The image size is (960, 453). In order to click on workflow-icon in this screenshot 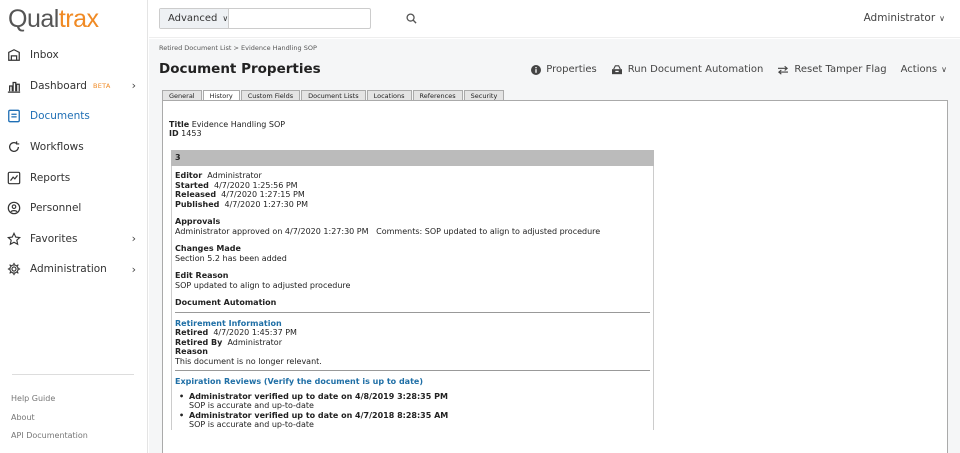, I will do `click(14, 147)`.